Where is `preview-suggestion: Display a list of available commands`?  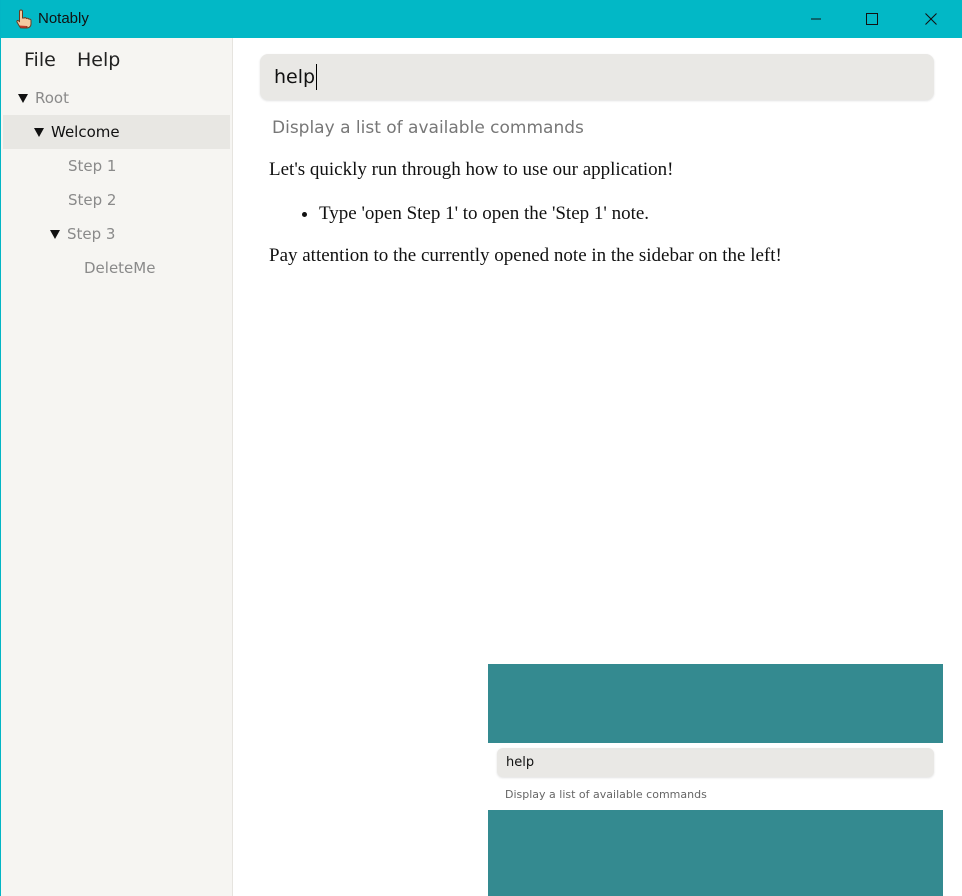 preview-suggestion: Display a list of available commands is located at coordinates (606, 794).